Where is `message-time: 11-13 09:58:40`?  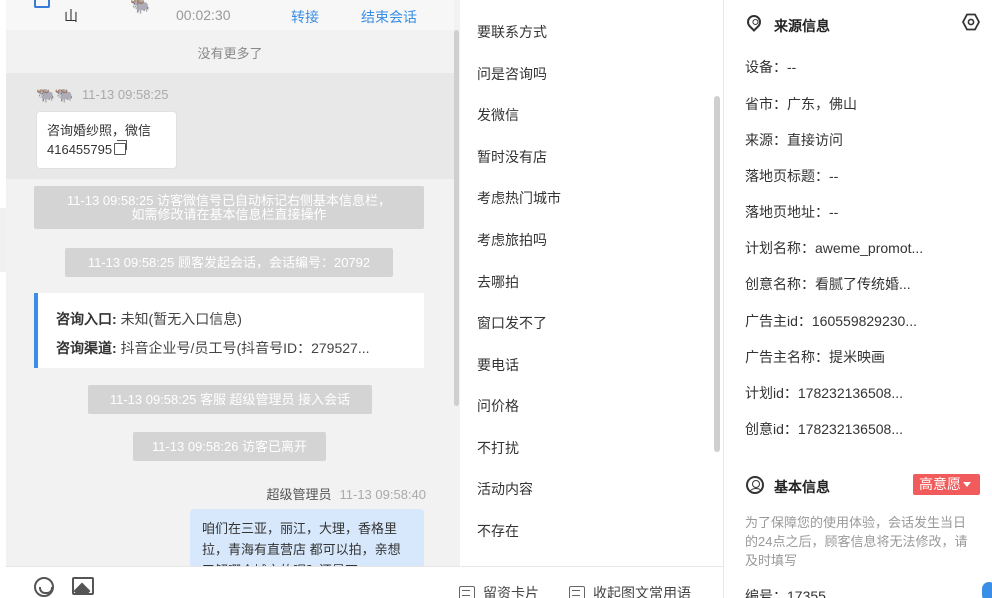
message-time: 11-13 09:58:40 is located at coordinates (383, 494).